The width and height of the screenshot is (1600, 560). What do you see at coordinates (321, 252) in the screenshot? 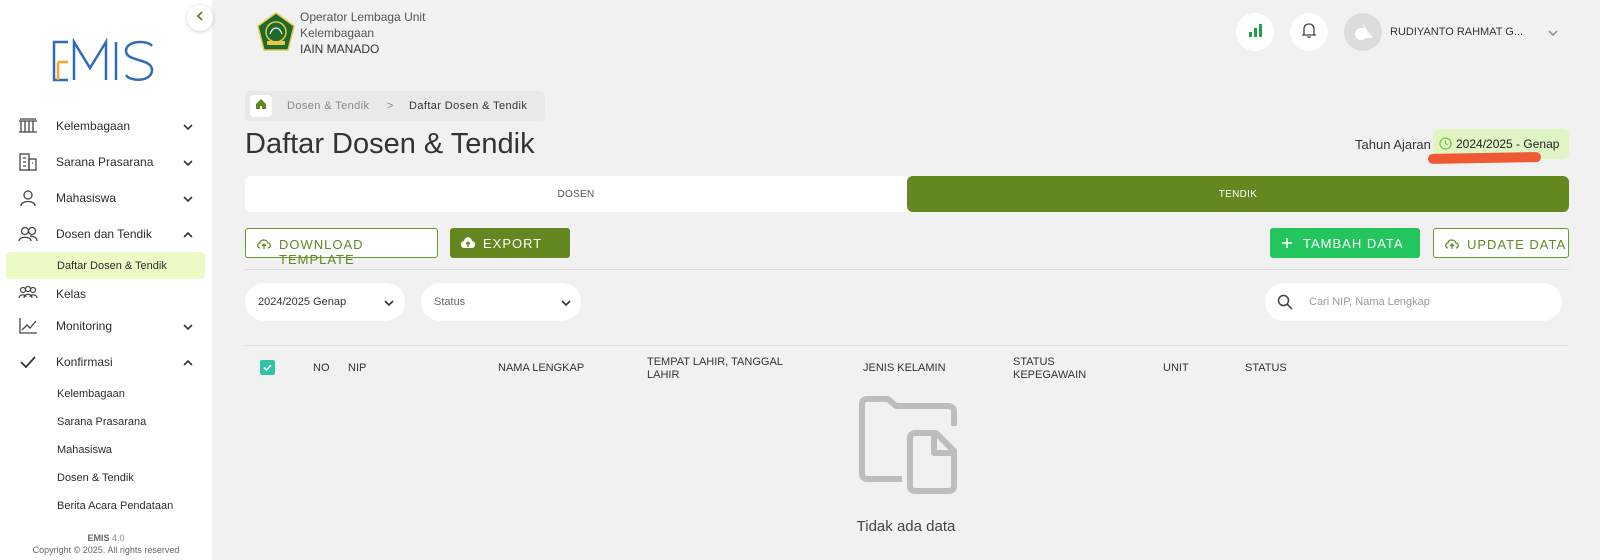
I see `button-label: DOWNLOAD TEMPLATE` at bounding box center [321, 252].